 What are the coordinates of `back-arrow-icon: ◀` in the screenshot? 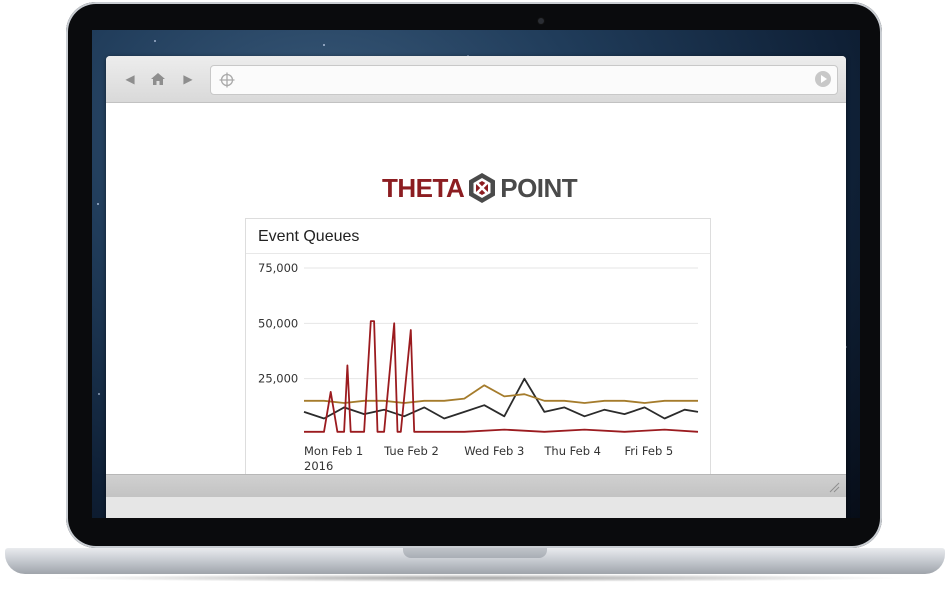 It's located at (130, 79).